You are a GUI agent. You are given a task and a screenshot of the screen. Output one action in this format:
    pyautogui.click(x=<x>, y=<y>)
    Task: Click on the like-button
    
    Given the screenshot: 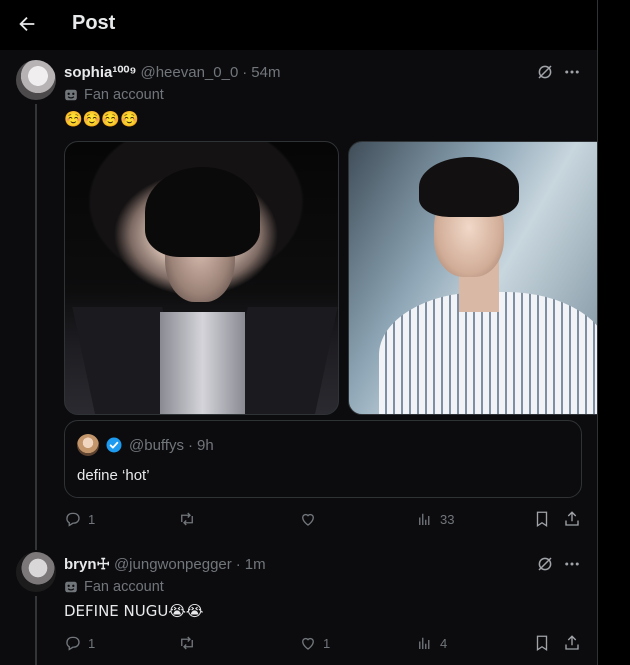 What is the action you would take?
    pyautogui.click(x=311, y=519)
    